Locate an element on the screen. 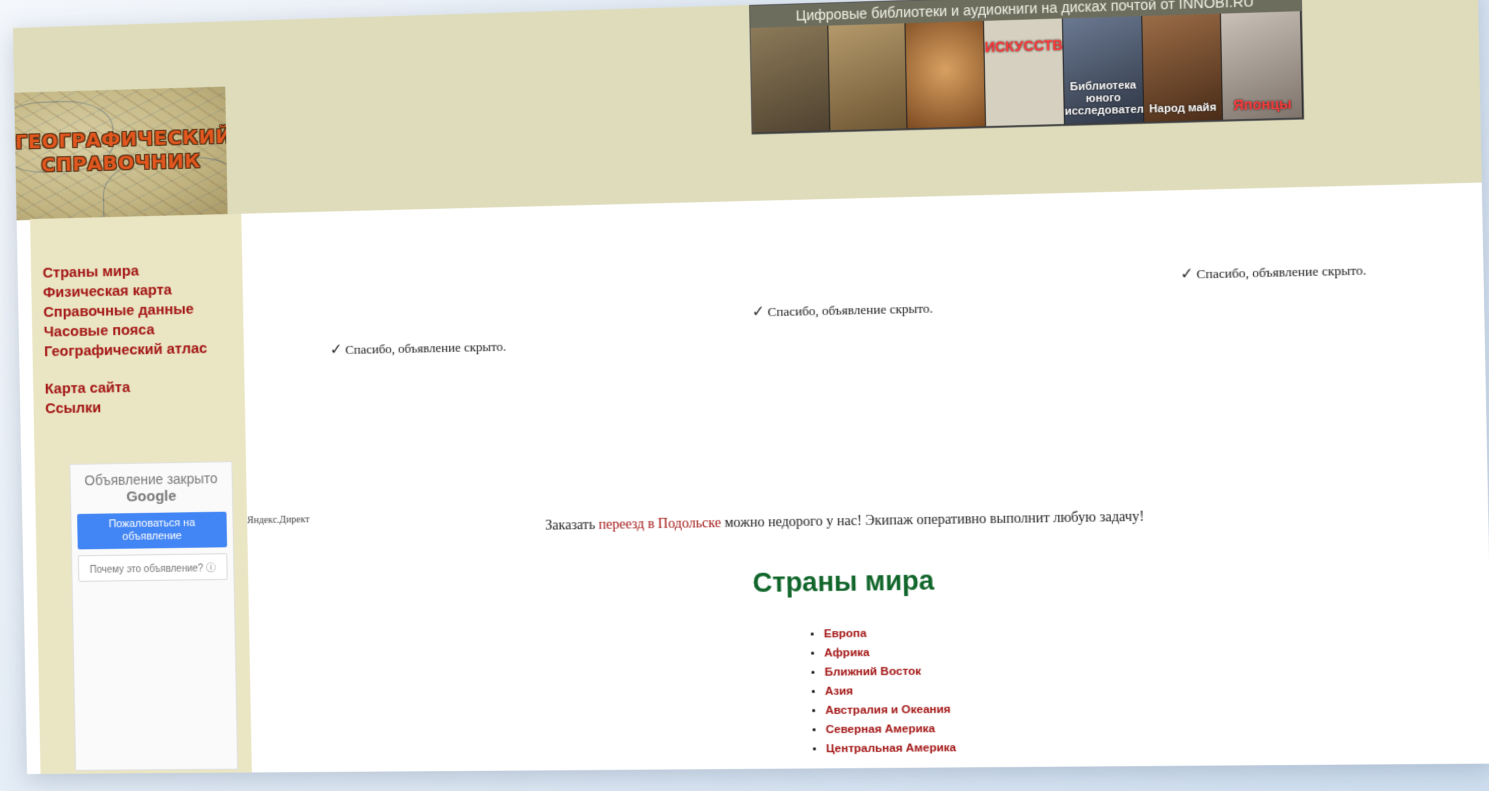 This screenshot has height=791, width=1489. country-region-link: Северная Америка is located at coordinates (891, 730).